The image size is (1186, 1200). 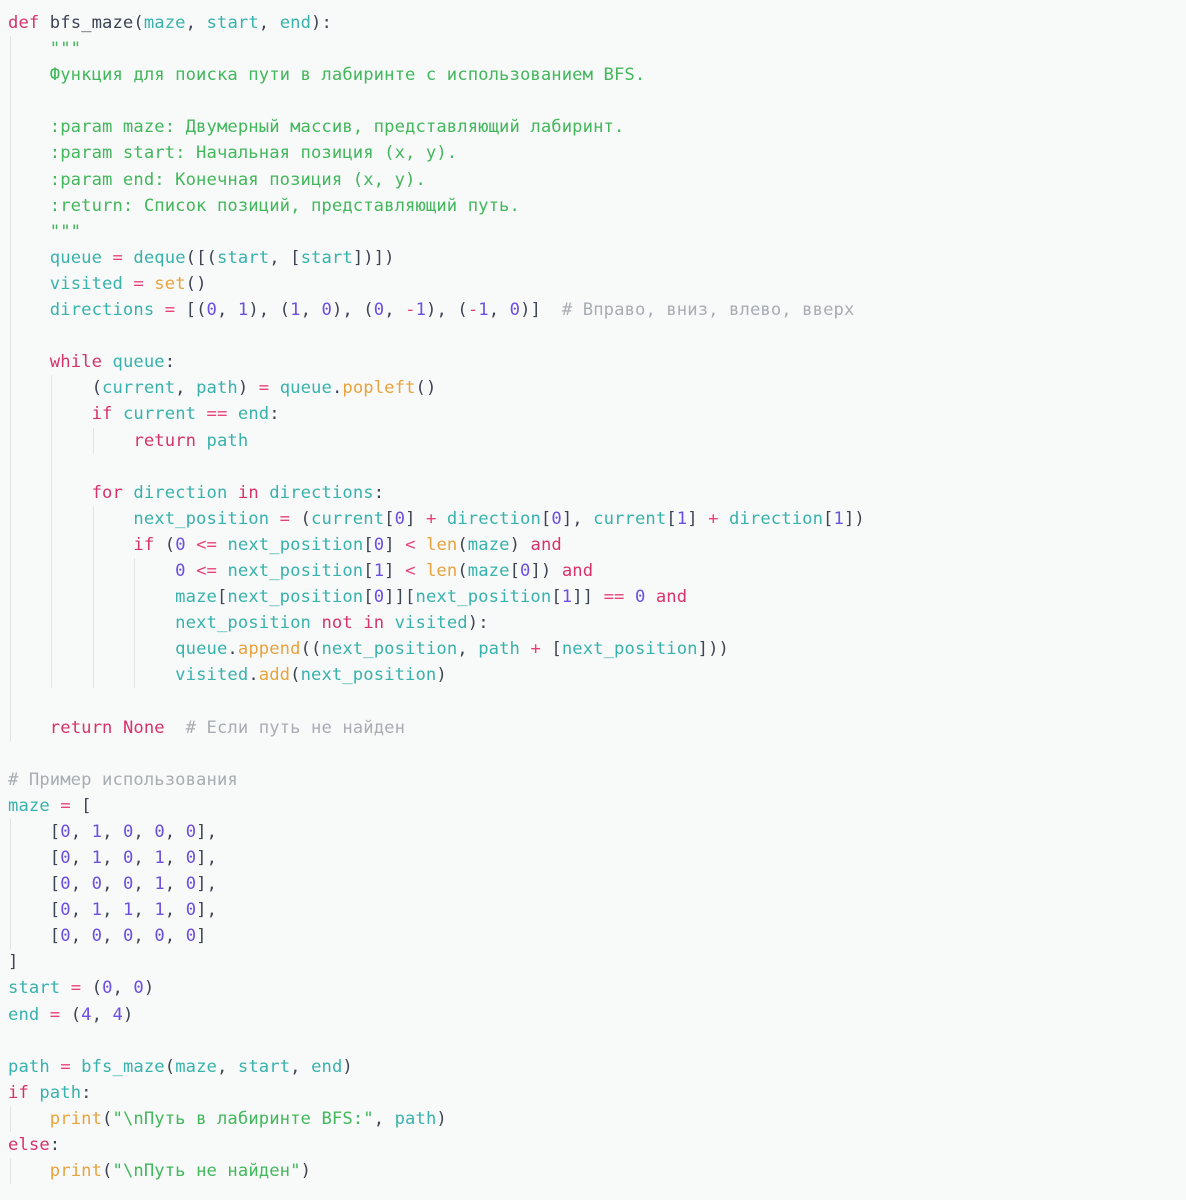 What do you see at coordinates (593, 675) in the screenshot?
I see `code-line: visited.add(next_position)` at bounding box center [593, 675].